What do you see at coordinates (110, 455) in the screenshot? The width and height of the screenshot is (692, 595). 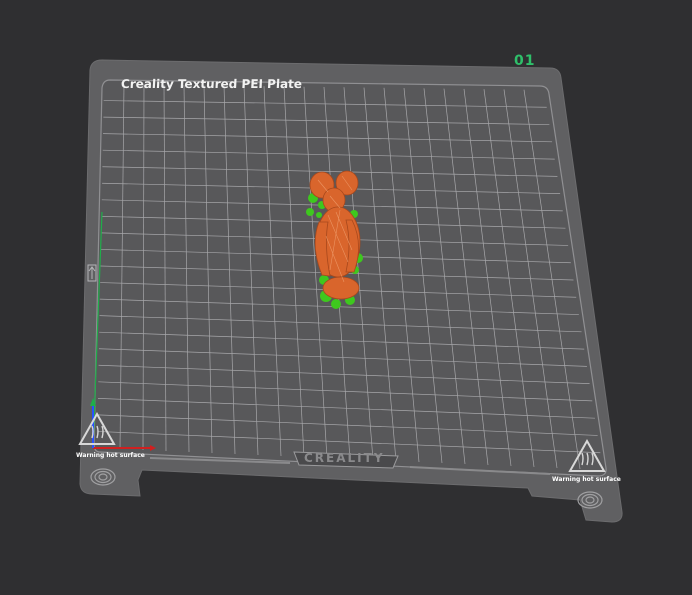 I see `warning-label-left: Warning hot surface` at bounding box center [110, 455].